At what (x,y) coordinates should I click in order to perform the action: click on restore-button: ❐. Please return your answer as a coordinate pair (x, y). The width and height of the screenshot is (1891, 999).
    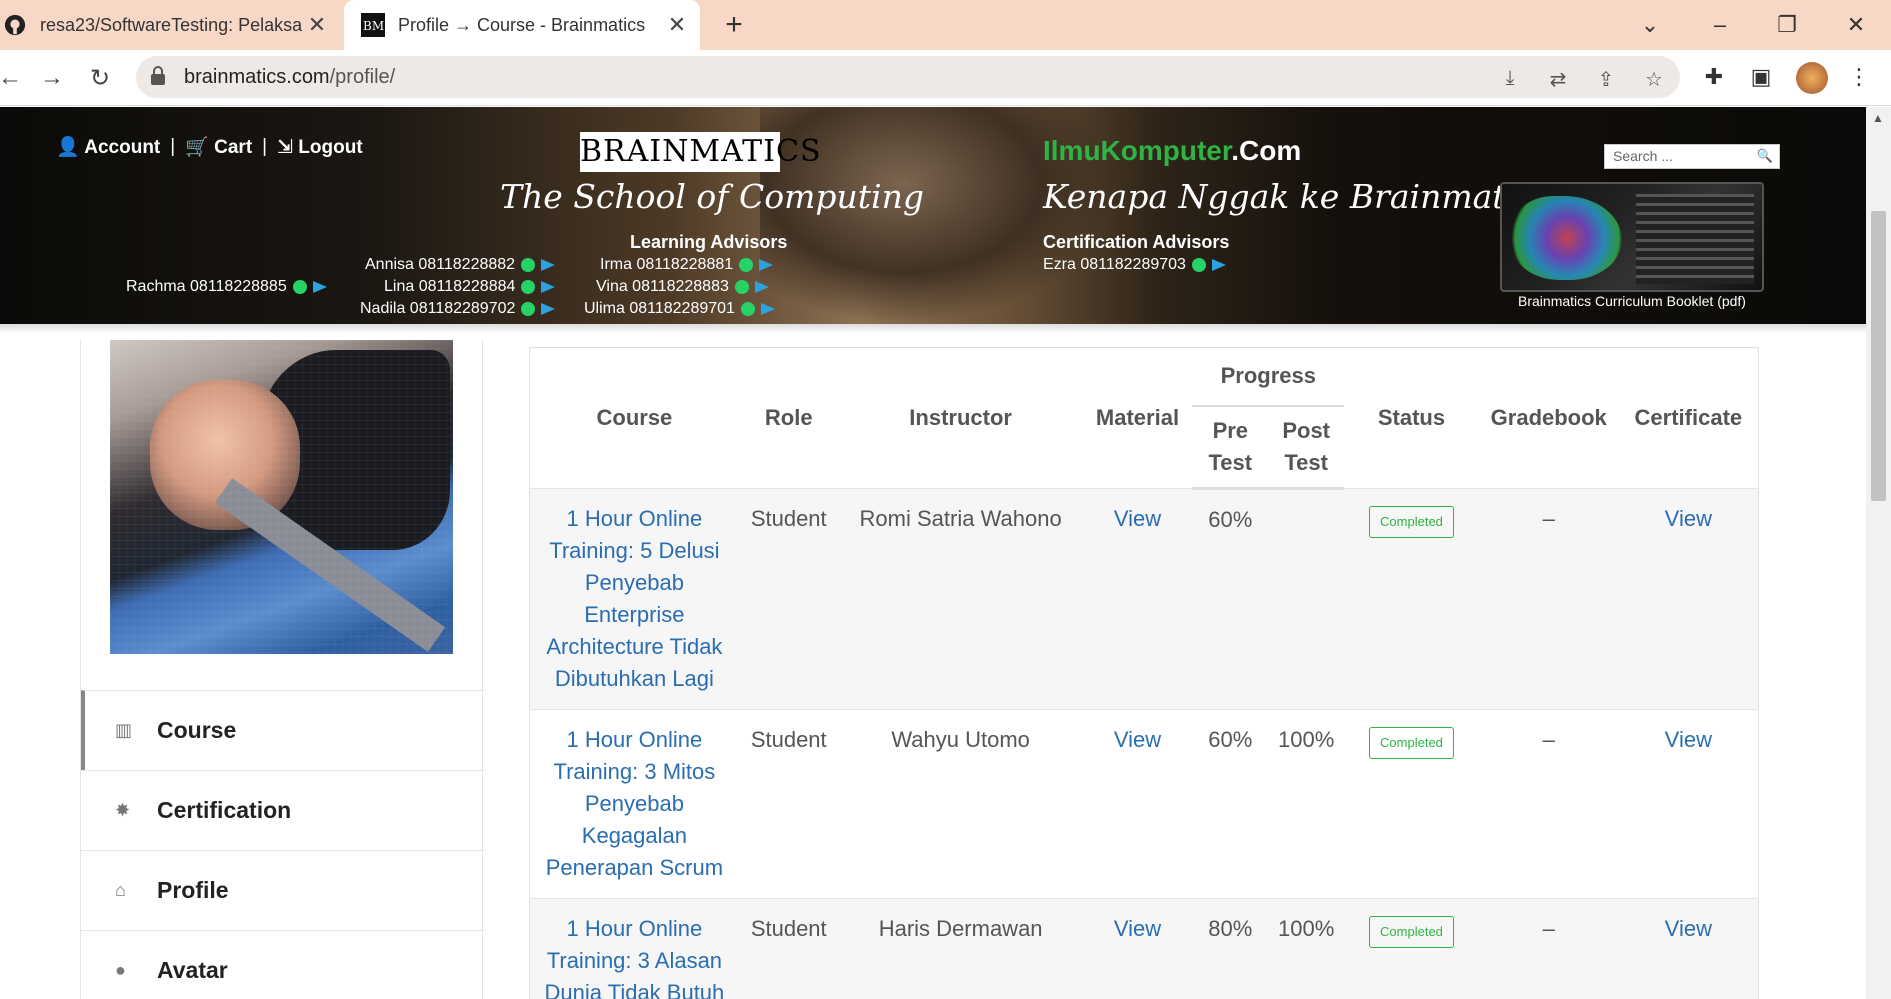
    Looking at the image, I should click on (1787, 25).